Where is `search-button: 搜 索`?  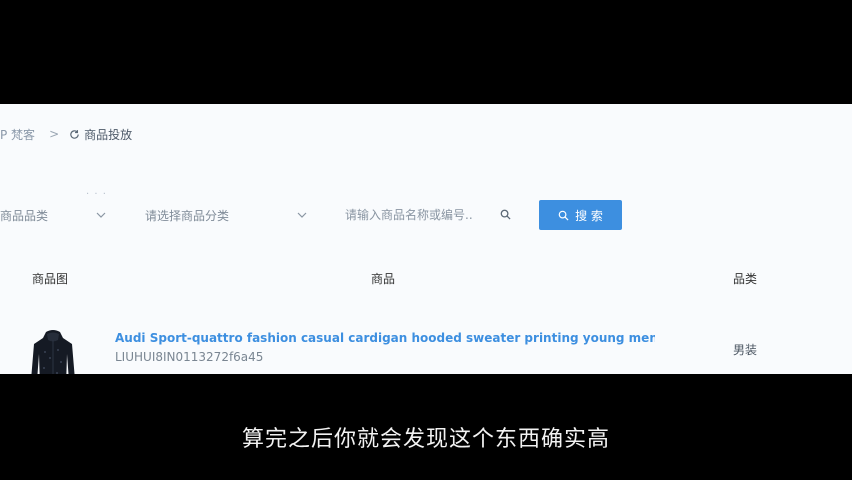 search-button: 搜 索 is located at coordinates (580, 215).